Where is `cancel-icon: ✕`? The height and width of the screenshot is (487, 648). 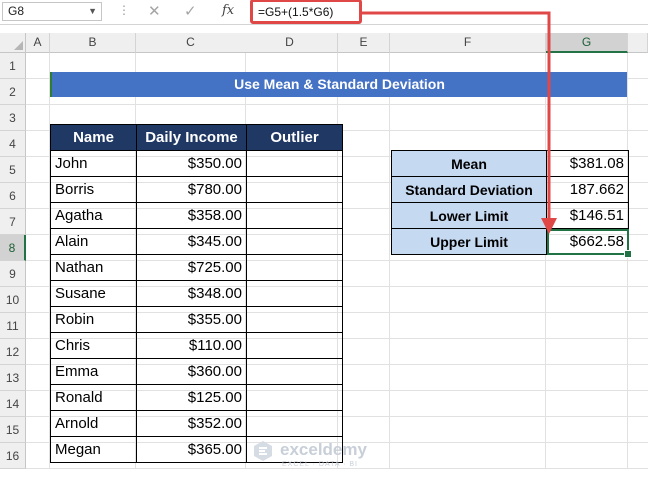
cancel-icon: ✕ is located at coordinates (154, 11).